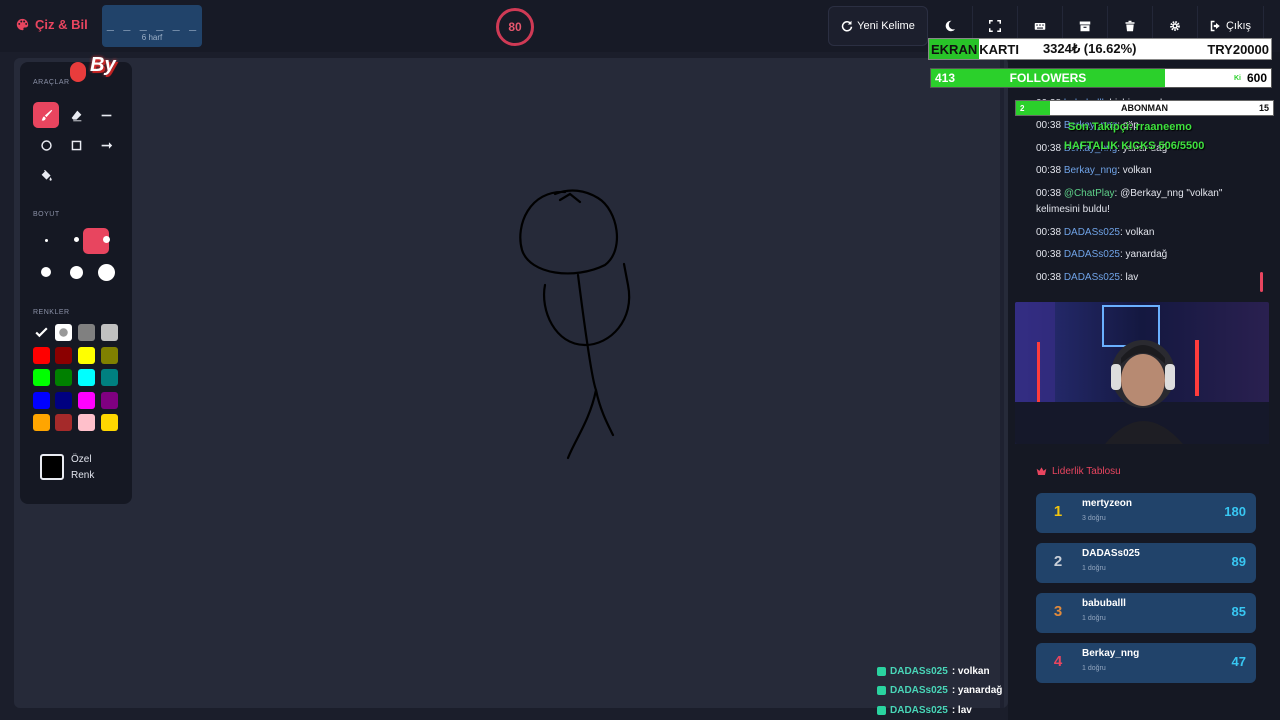  What do you see at coordinates (1238, 26) in the screenshot?
I see `exit-label: Çıkış` at bounding box center [1238, 26].